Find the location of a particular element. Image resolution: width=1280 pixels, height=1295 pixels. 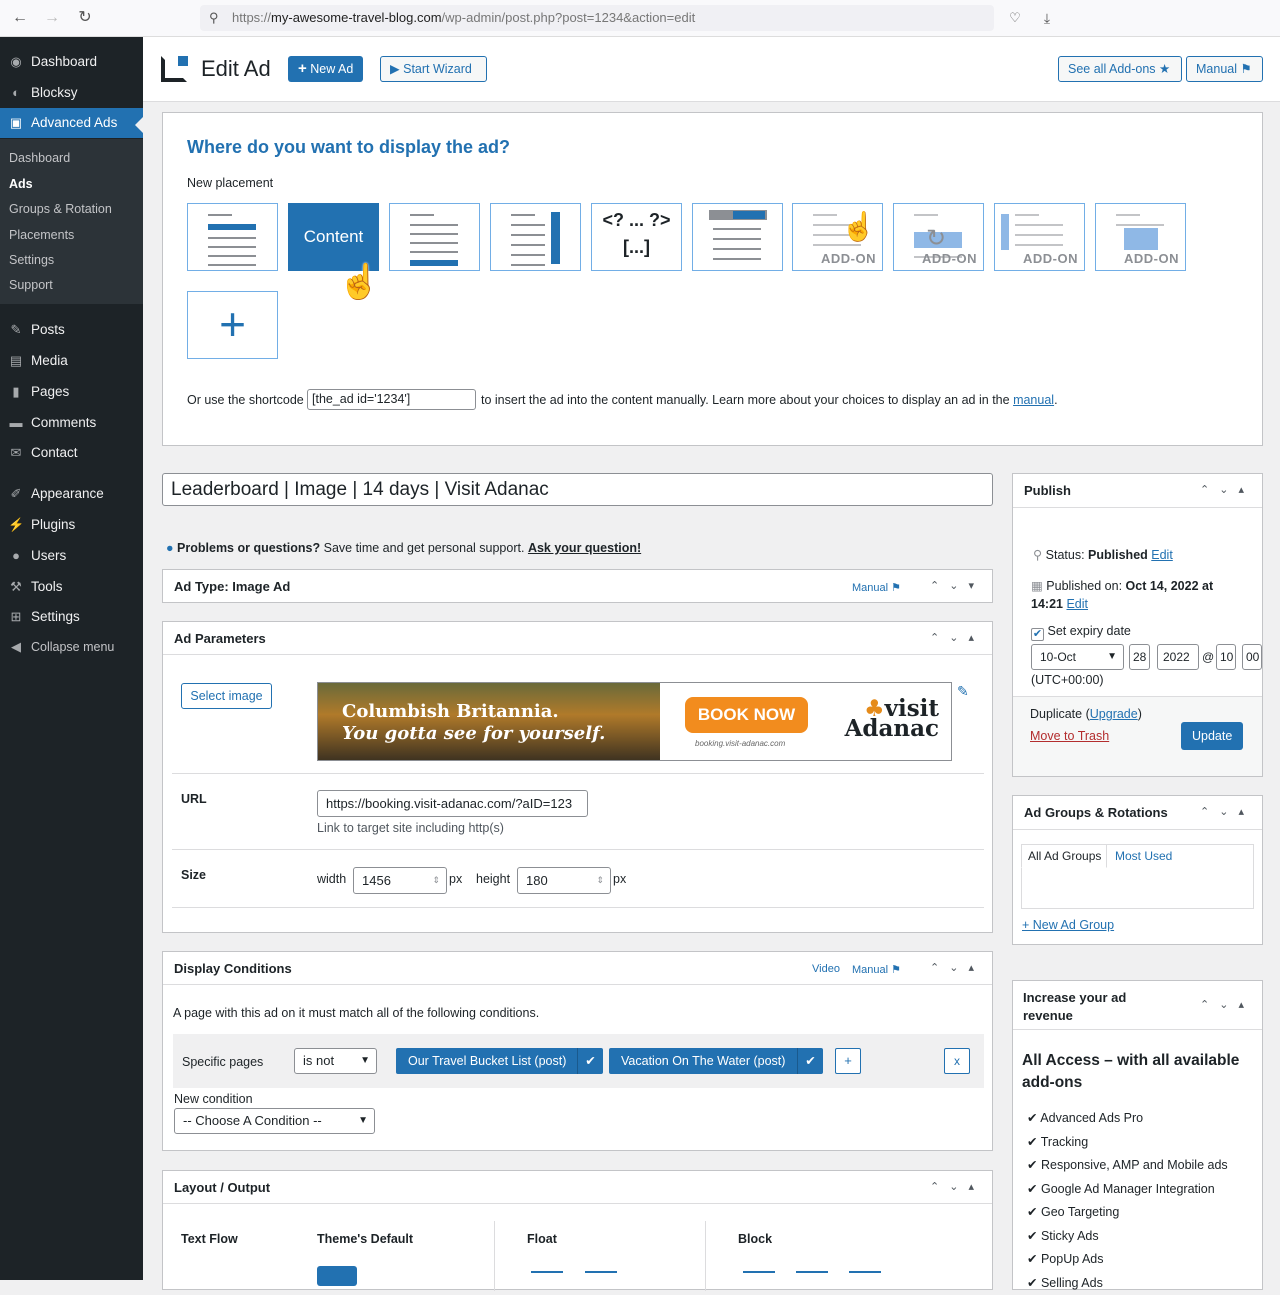

placement-header-code is located at coordinates (737, 237).